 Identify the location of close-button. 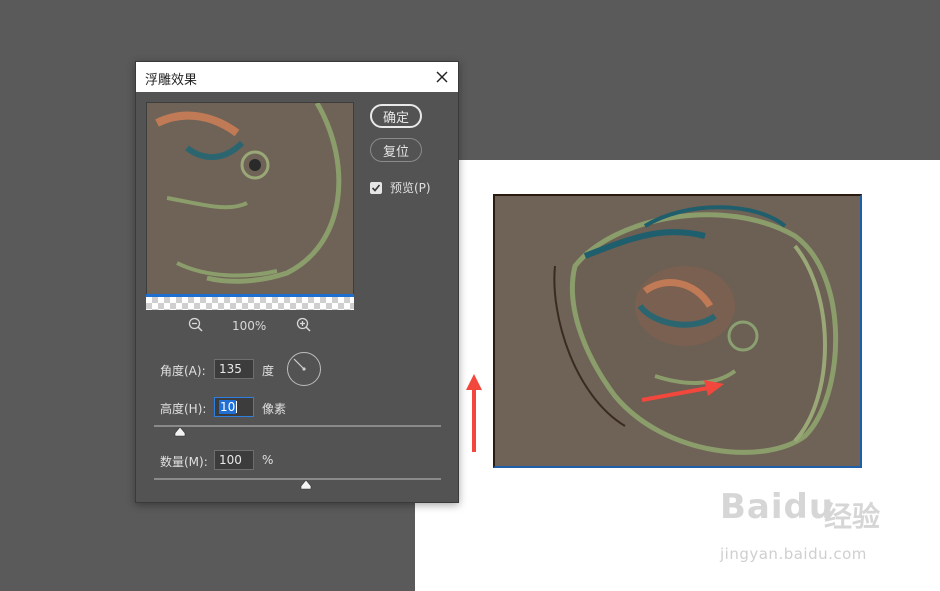
(442, 77).